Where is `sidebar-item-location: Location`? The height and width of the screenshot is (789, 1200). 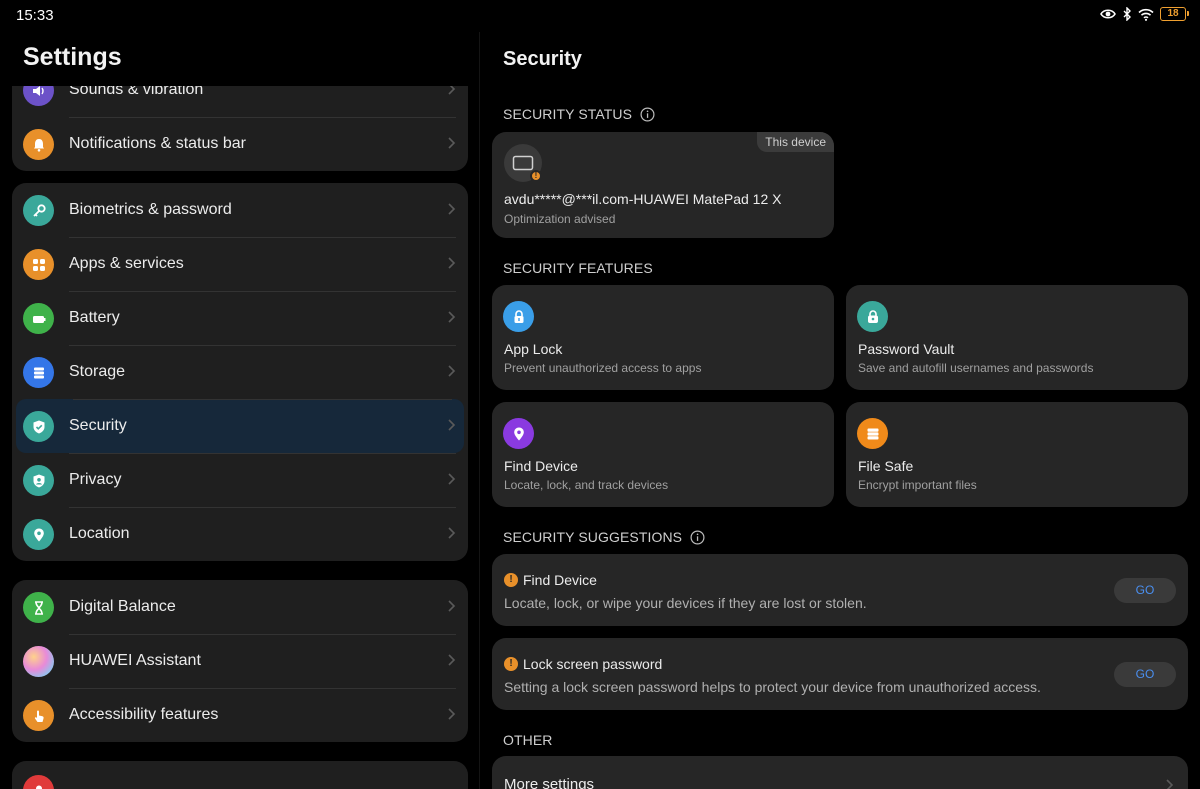
sidebar-item-location: Location is located at coordinates (240, 534).